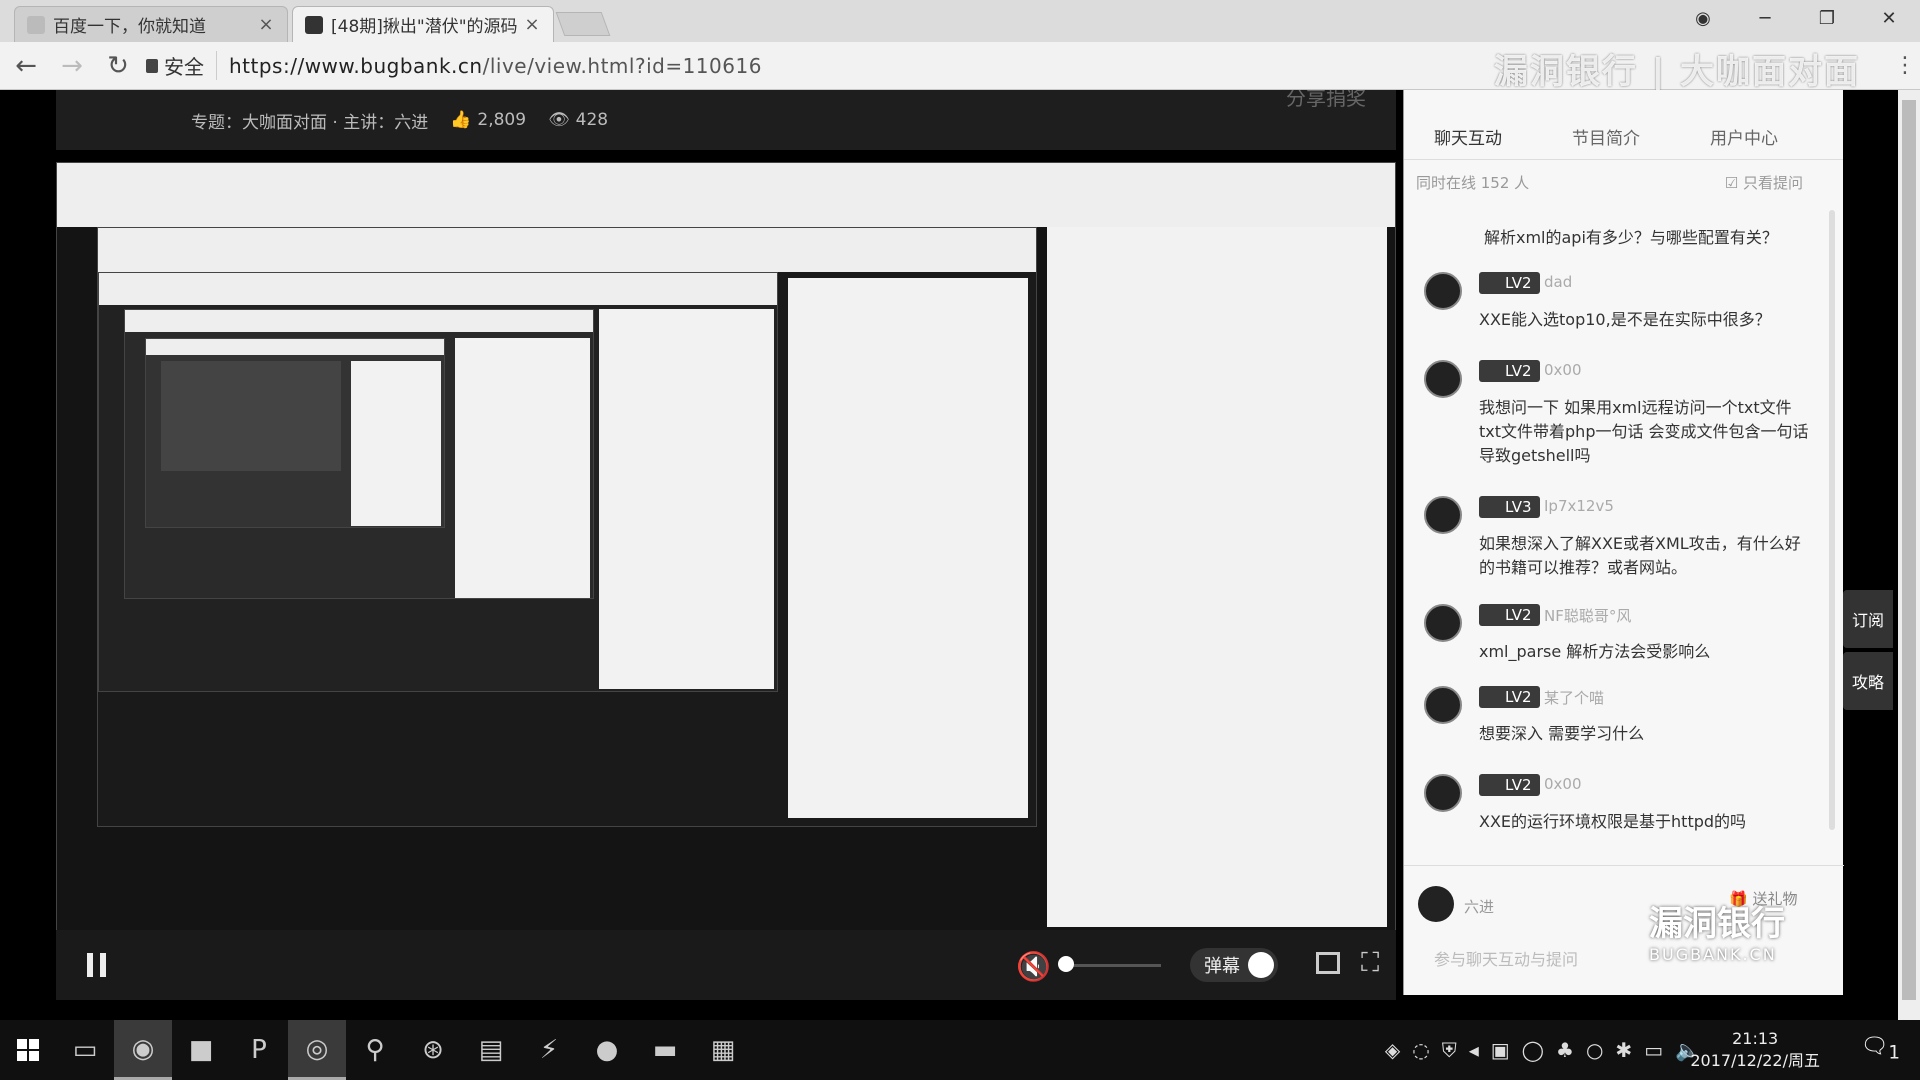 This screenshot has width=1920, height=1080. What do you see at coordinates (491, 1050) in the screenshot?
I see `notepad-icon: ▤` at bounding box center [491, 1050].